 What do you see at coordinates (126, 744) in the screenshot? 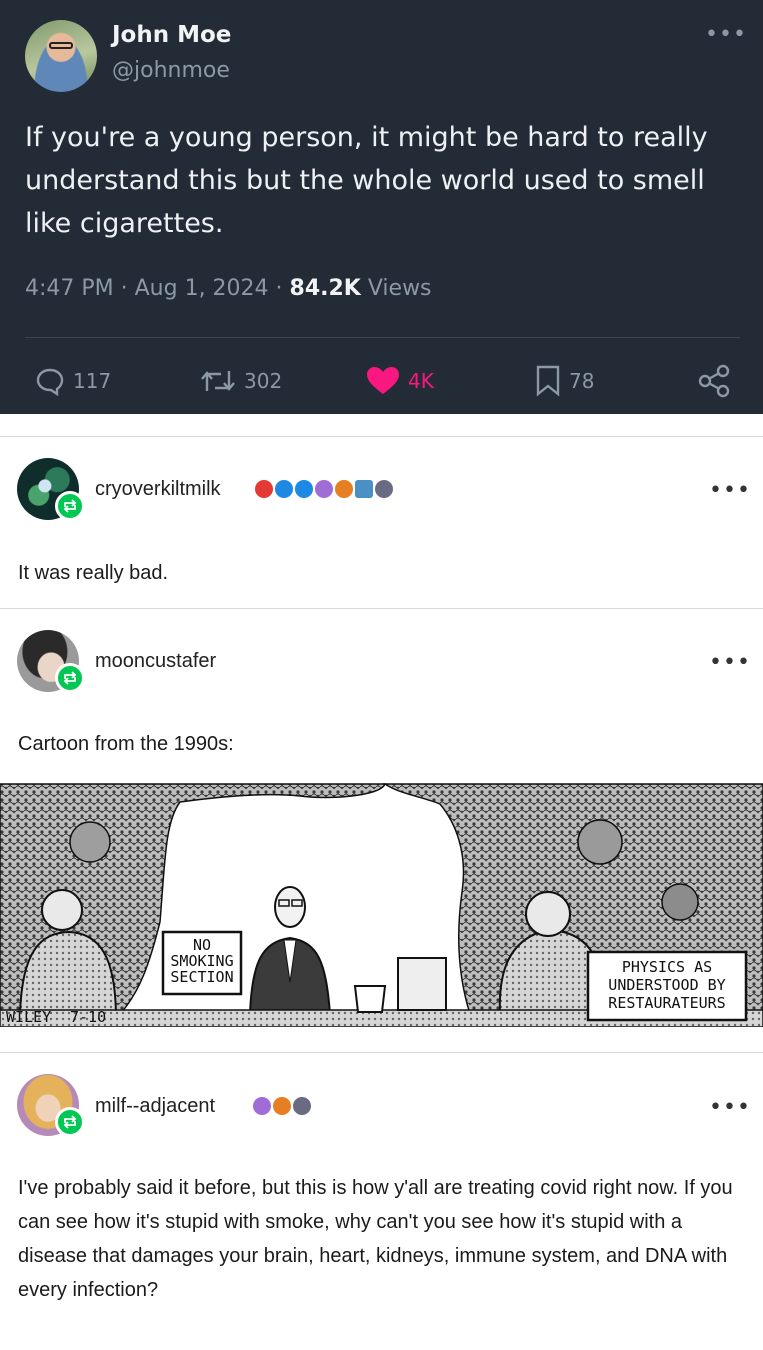
I see `post-text: Cartoon from the 1990s:` at bounding box center [126, 744].